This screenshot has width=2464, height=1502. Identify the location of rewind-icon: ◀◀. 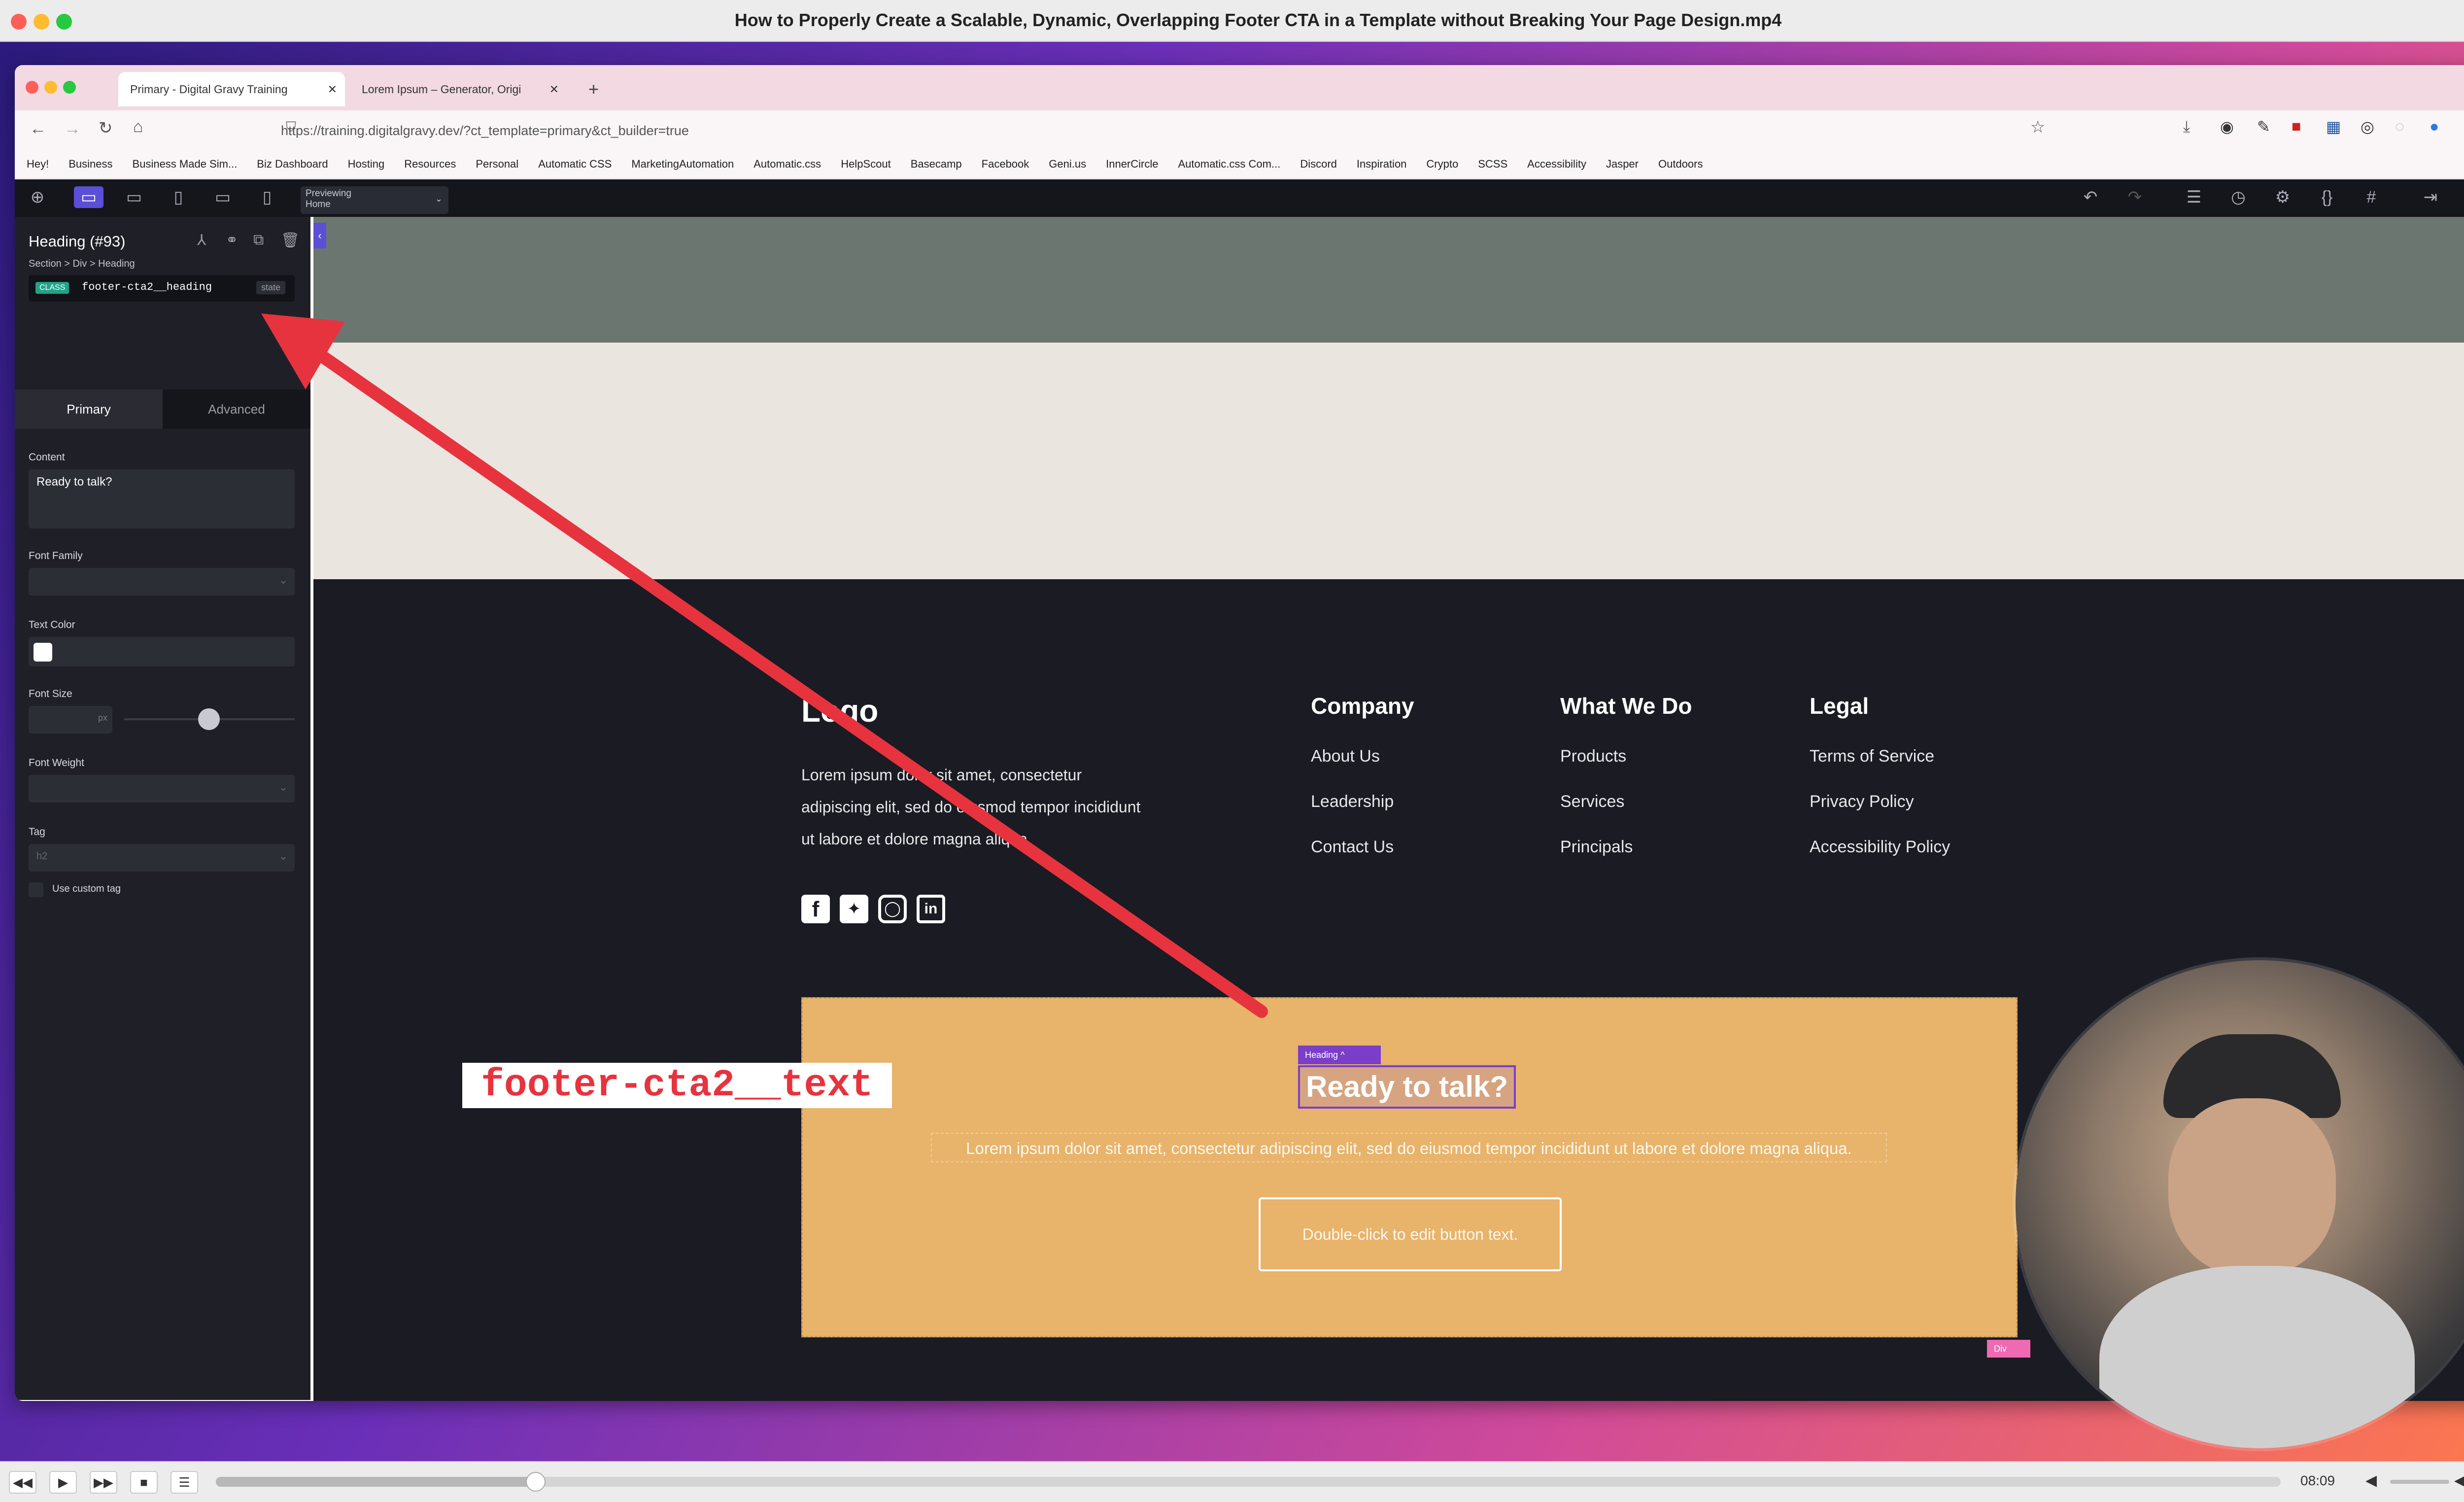
(22, 1483).